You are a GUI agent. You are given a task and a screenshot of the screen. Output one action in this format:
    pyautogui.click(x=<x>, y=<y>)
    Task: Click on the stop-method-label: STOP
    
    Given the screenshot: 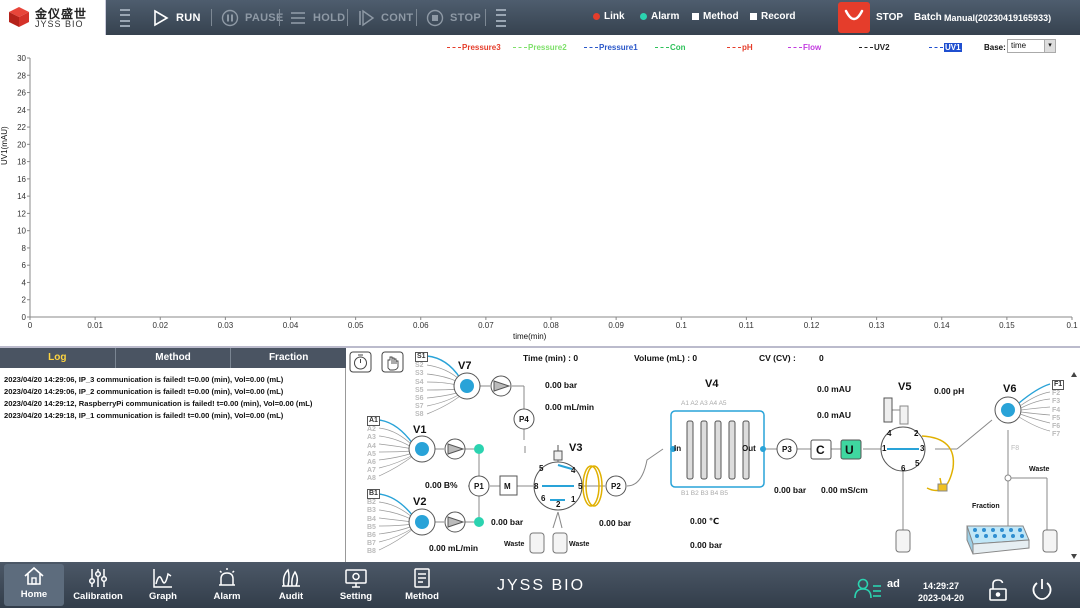 What is the action you would take?
    pyautogui.click(x=465, y=18)
    